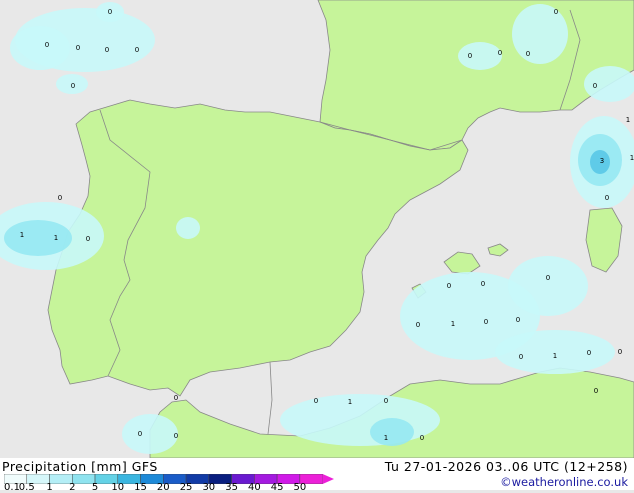 The width and height of the screenshot is (634, 493). I want to click on legend-model: GFS, so click(144, 466).